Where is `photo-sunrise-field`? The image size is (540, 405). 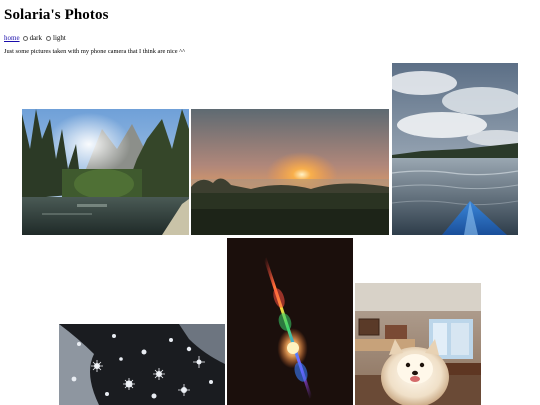 photo-sunrise-field is located at coordinates (290, 172).